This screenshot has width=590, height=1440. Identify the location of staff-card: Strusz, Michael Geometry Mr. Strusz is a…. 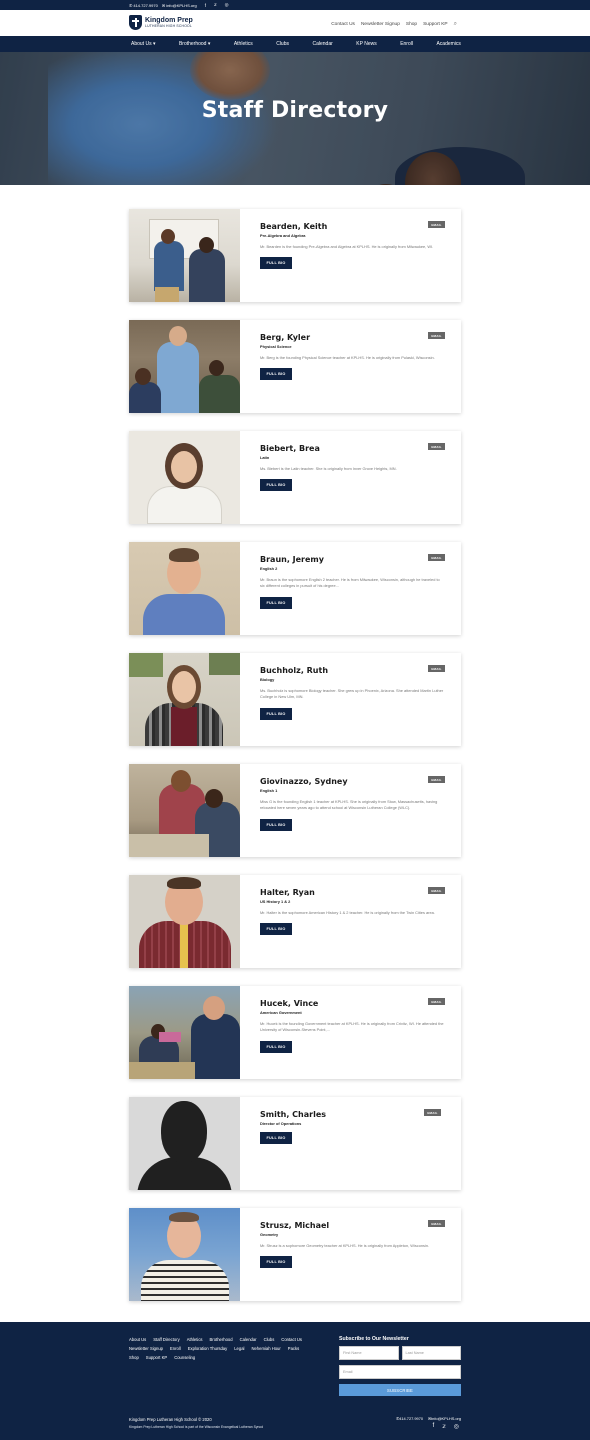
(295, 1254).